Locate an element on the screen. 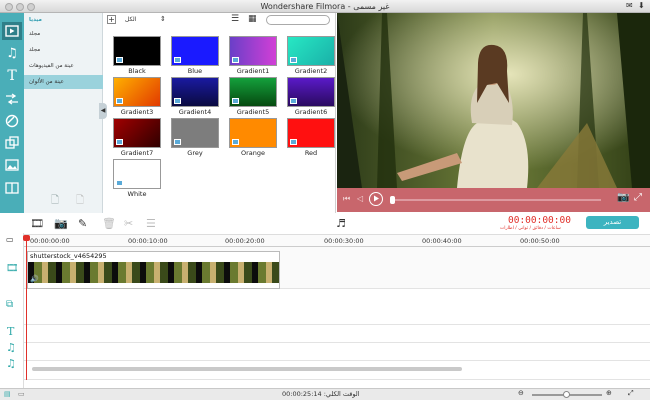  color-swatch-item: Red is located at coordinates (308, 139).